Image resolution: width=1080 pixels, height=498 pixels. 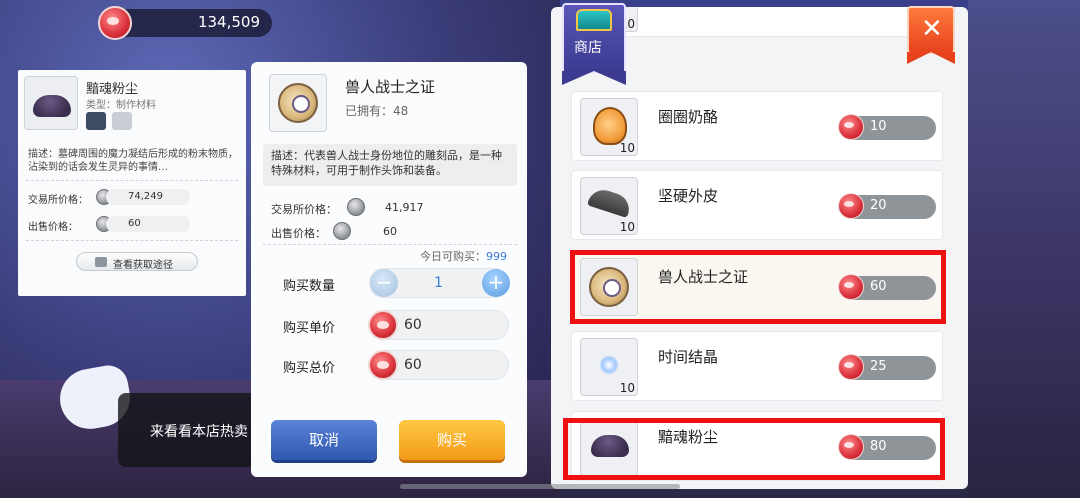 I want to click on purchase-item-description: 描述：代表兽人战士身份地位的雕刻品，是一种特殊材料，可用于制作头饰和装备。, so click(x=390, y=165).